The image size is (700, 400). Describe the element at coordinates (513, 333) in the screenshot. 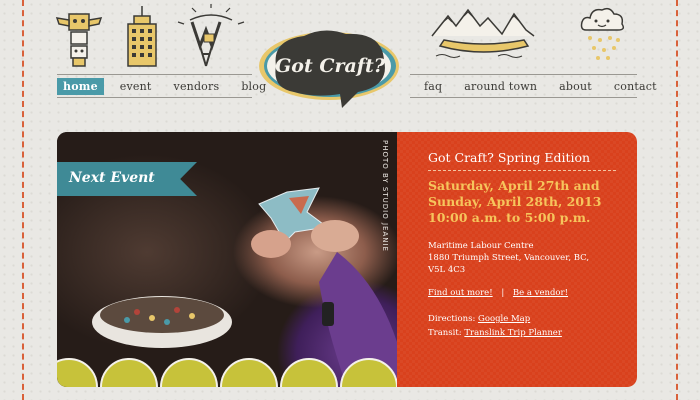

I see `trip-planner-link: Translink Trip Planner` at that location.